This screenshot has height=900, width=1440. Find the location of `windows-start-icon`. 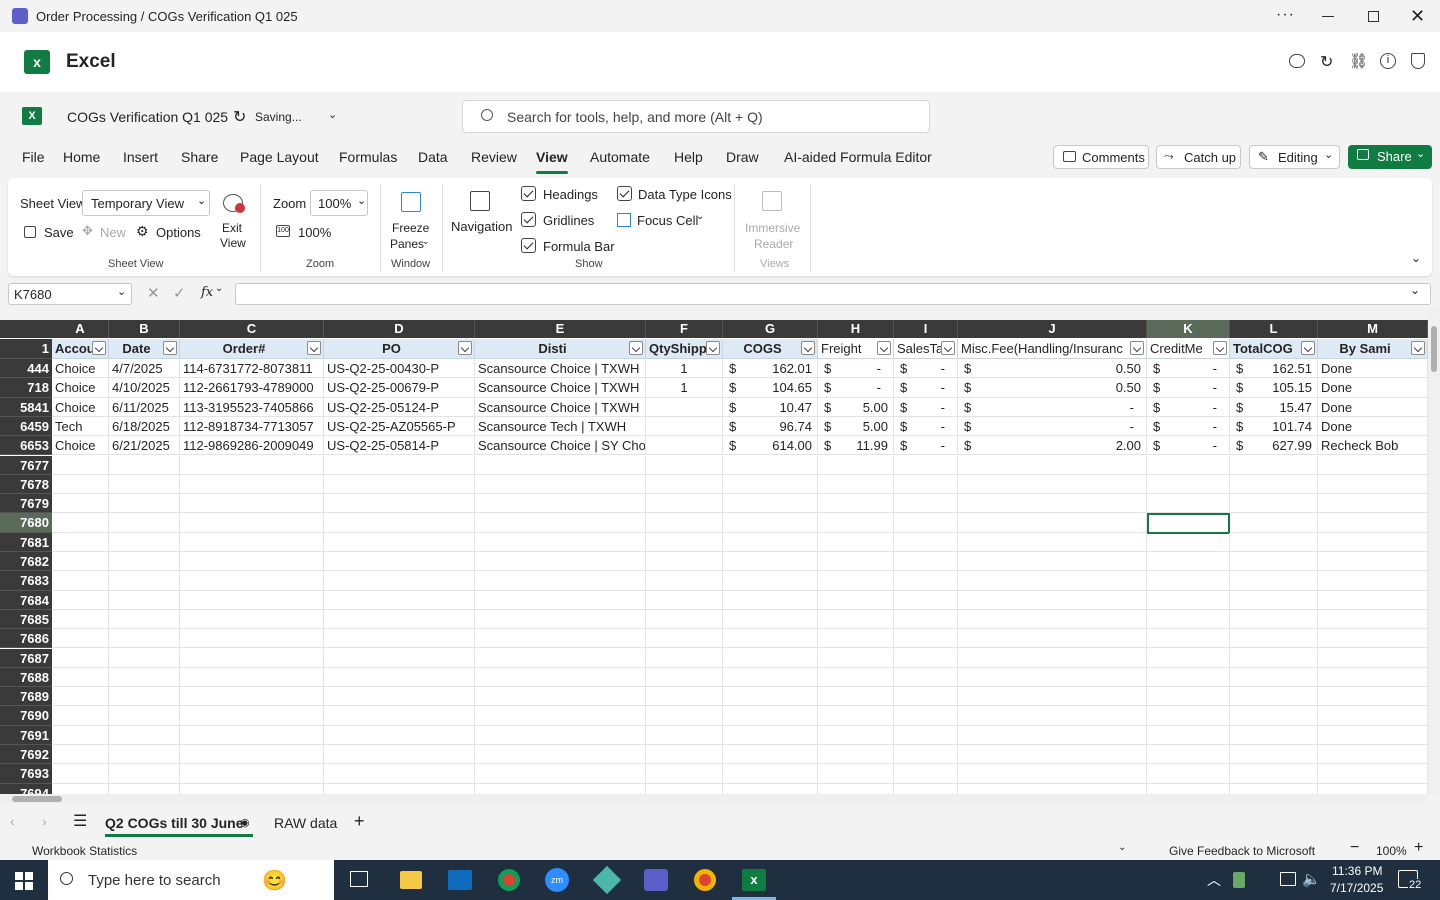

windows-start-icon is located at coordinates (24, 881).